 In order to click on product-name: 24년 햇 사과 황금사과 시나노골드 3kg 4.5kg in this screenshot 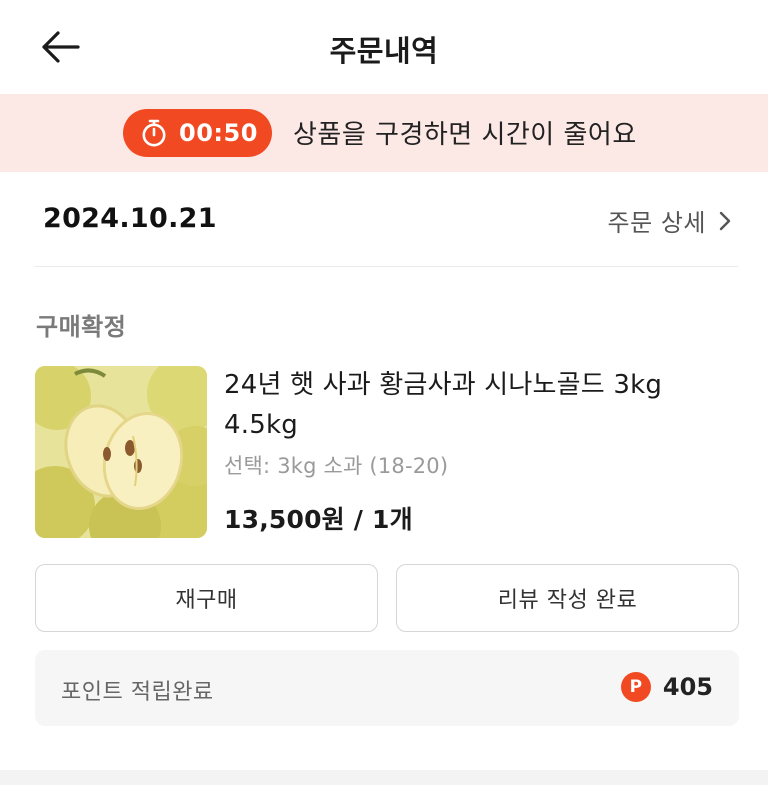, I will do `click(484, 405)`.